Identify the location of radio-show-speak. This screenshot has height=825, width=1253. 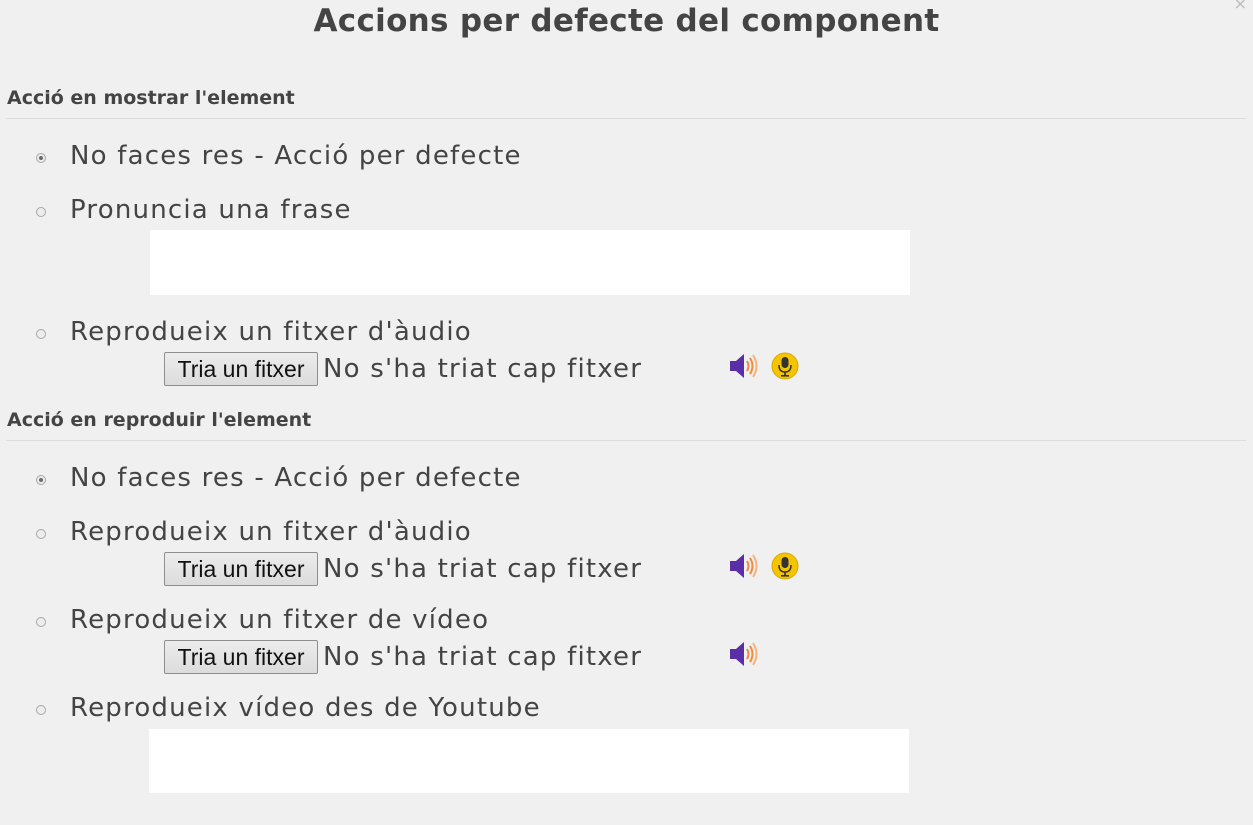
(41, 212).